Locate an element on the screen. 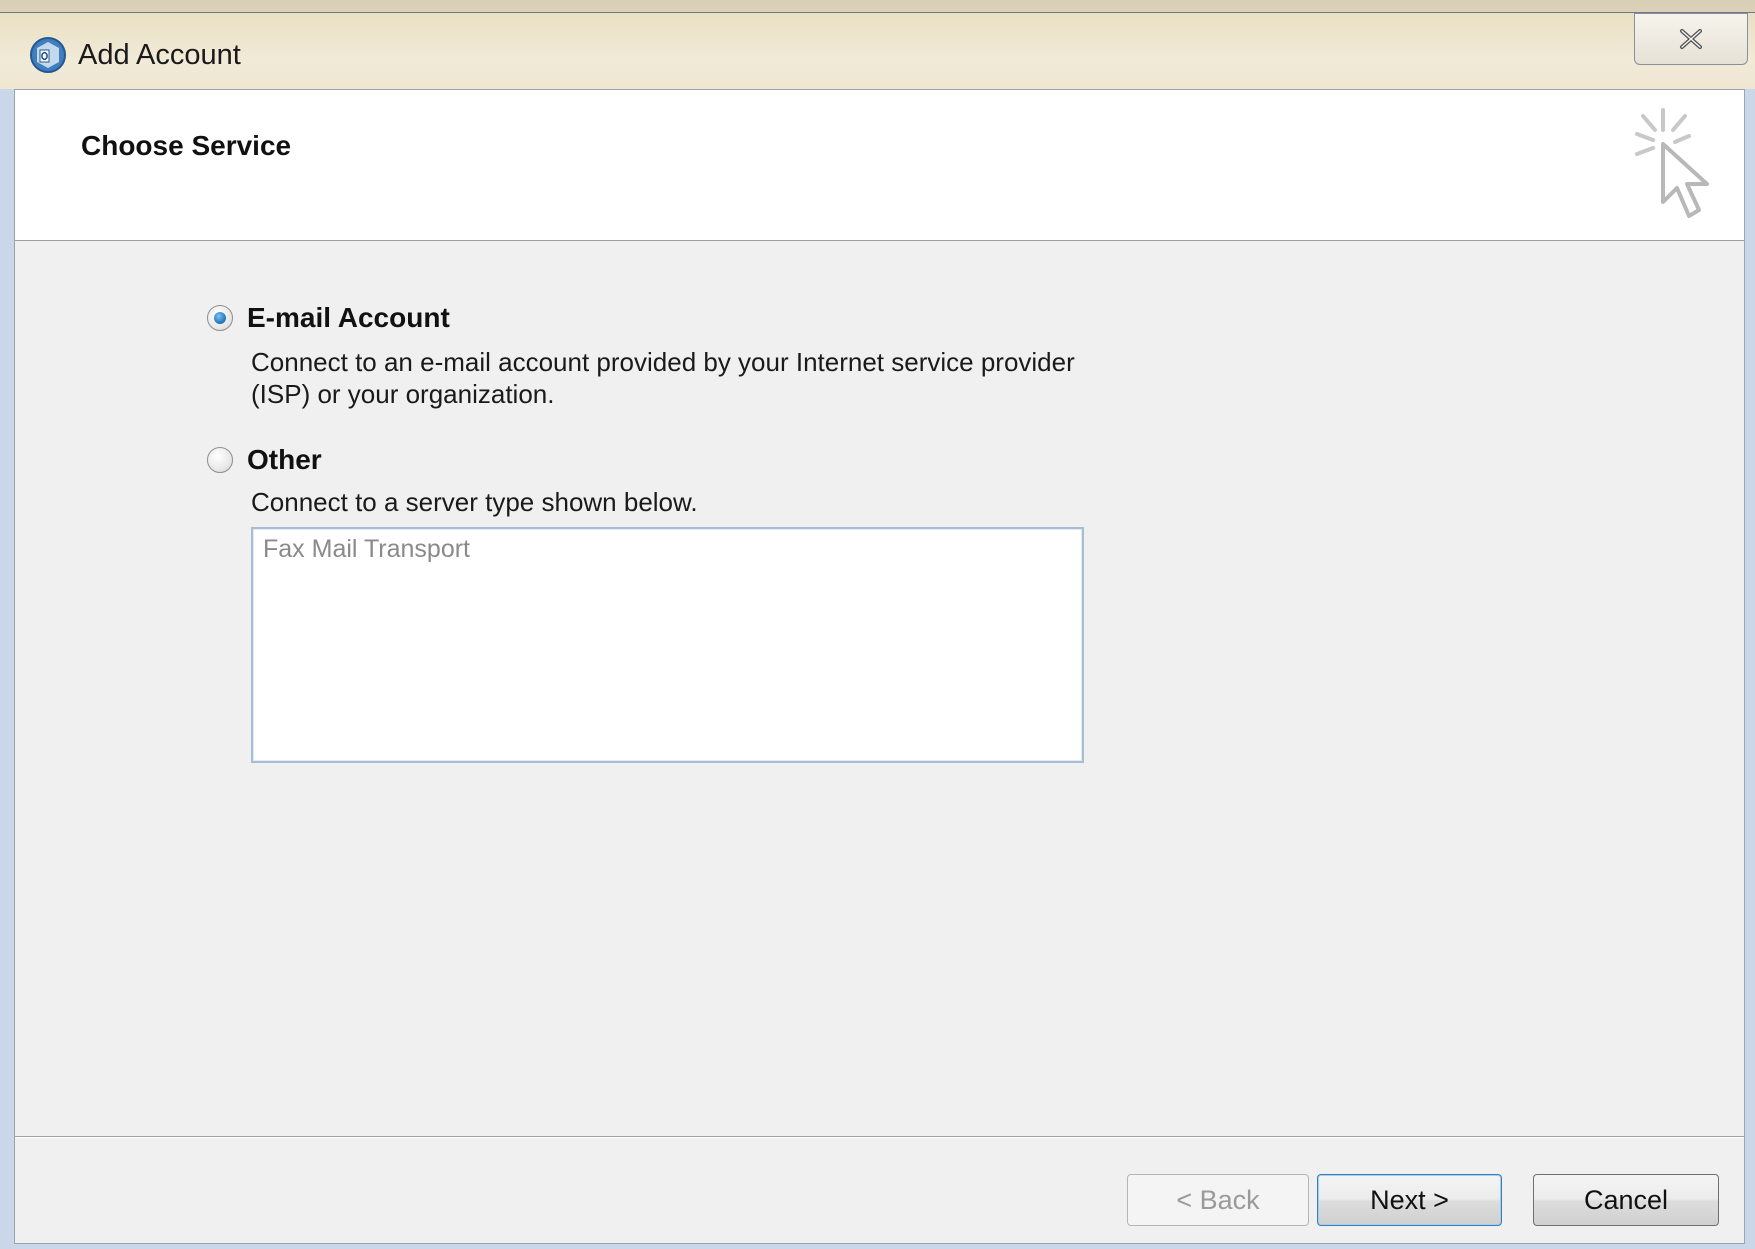  other-description-line: Connect to a server type shown below. is located at coordinates (474, 502).